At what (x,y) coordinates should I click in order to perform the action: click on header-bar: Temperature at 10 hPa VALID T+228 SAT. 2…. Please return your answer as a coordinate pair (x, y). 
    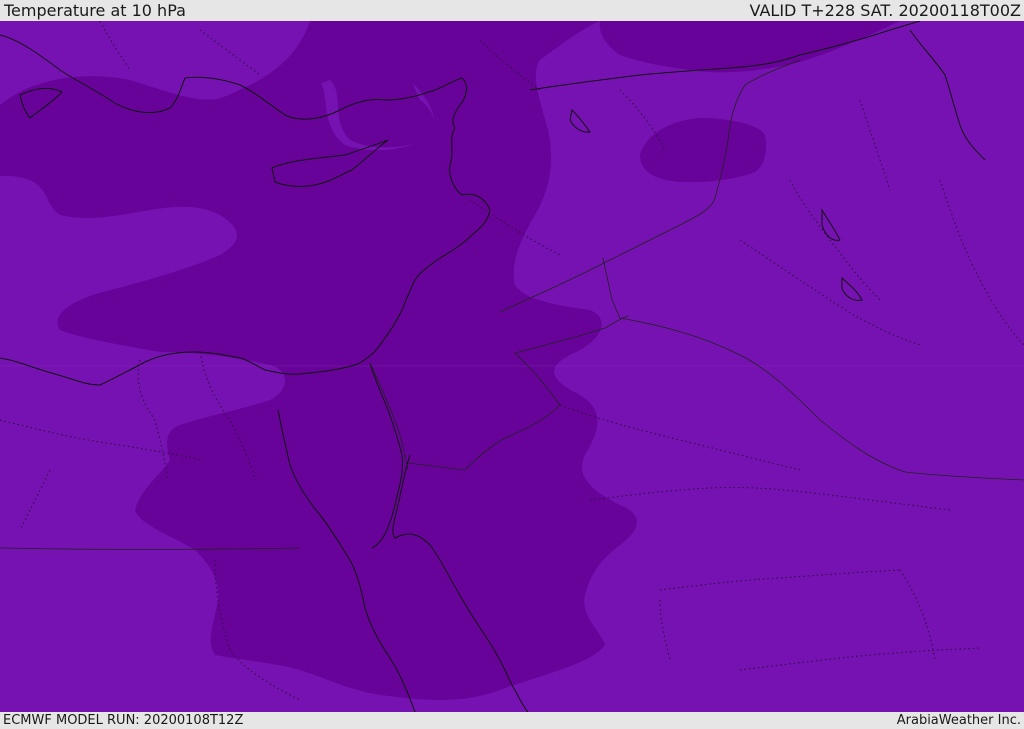
    Looking at the image, I should click on (512, 10).